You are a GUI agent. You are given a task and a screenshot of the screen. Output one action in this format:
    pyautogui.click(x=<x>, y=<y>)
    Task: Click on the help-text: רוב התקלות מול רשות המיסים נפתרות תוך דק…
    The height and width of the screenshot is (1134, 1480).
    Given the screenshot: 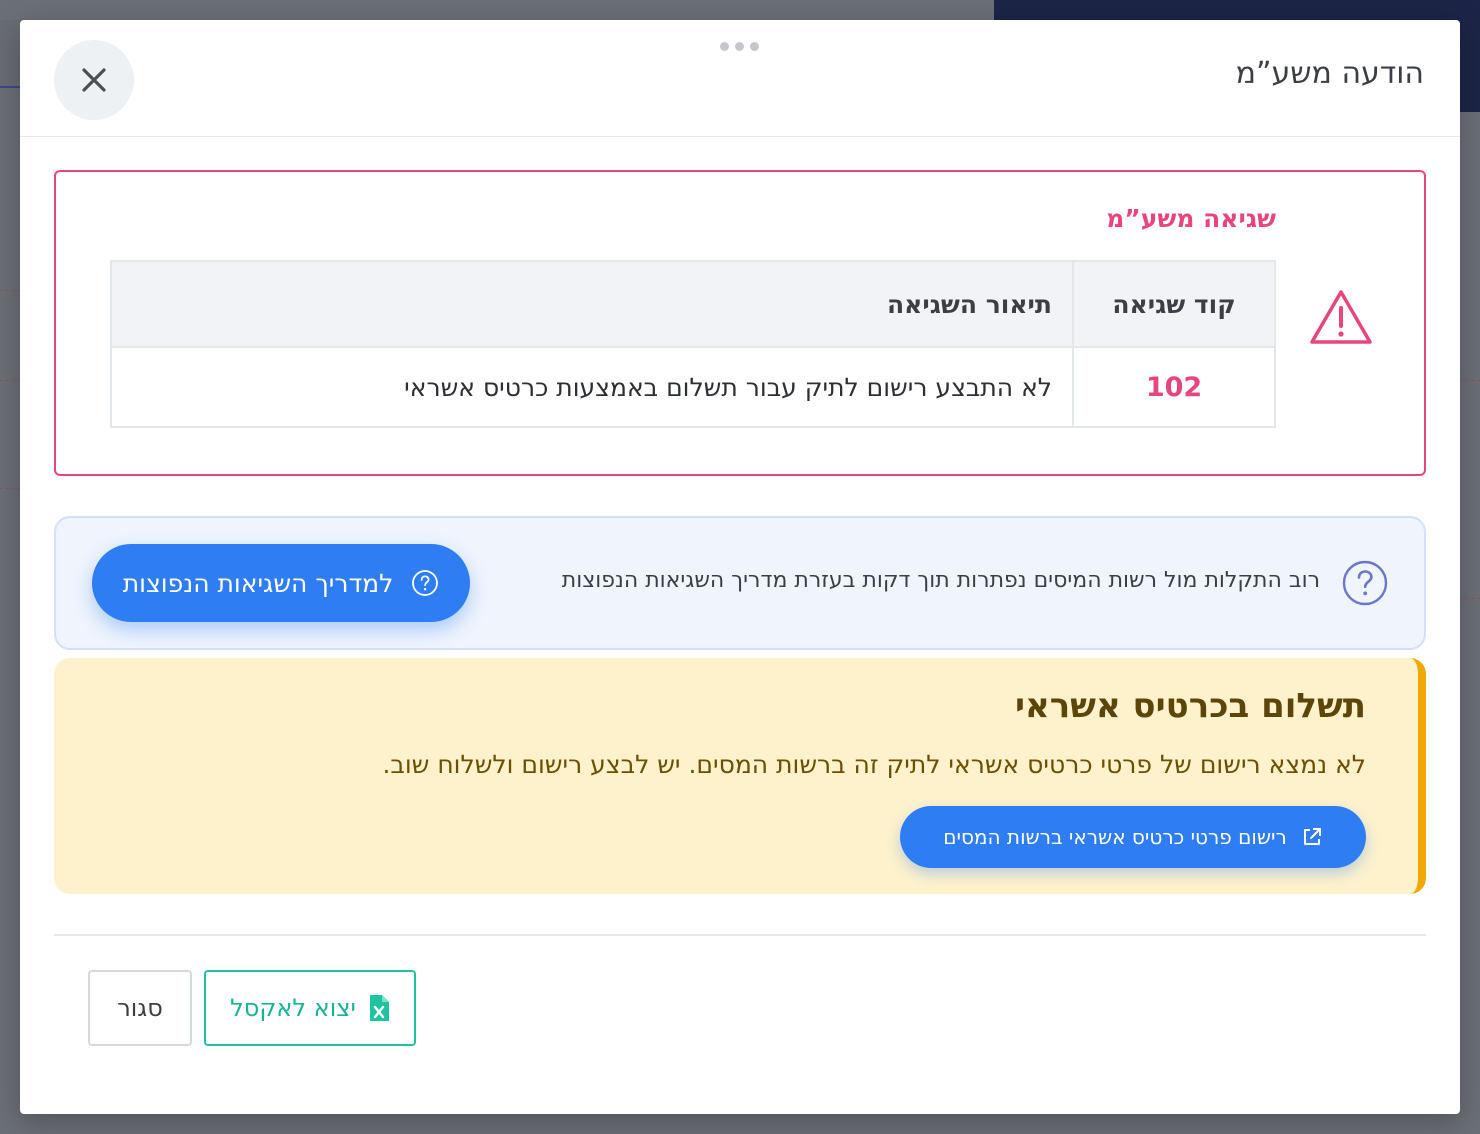 What is the action you would take?
    pyautogui.click(x=940, y=580)
    